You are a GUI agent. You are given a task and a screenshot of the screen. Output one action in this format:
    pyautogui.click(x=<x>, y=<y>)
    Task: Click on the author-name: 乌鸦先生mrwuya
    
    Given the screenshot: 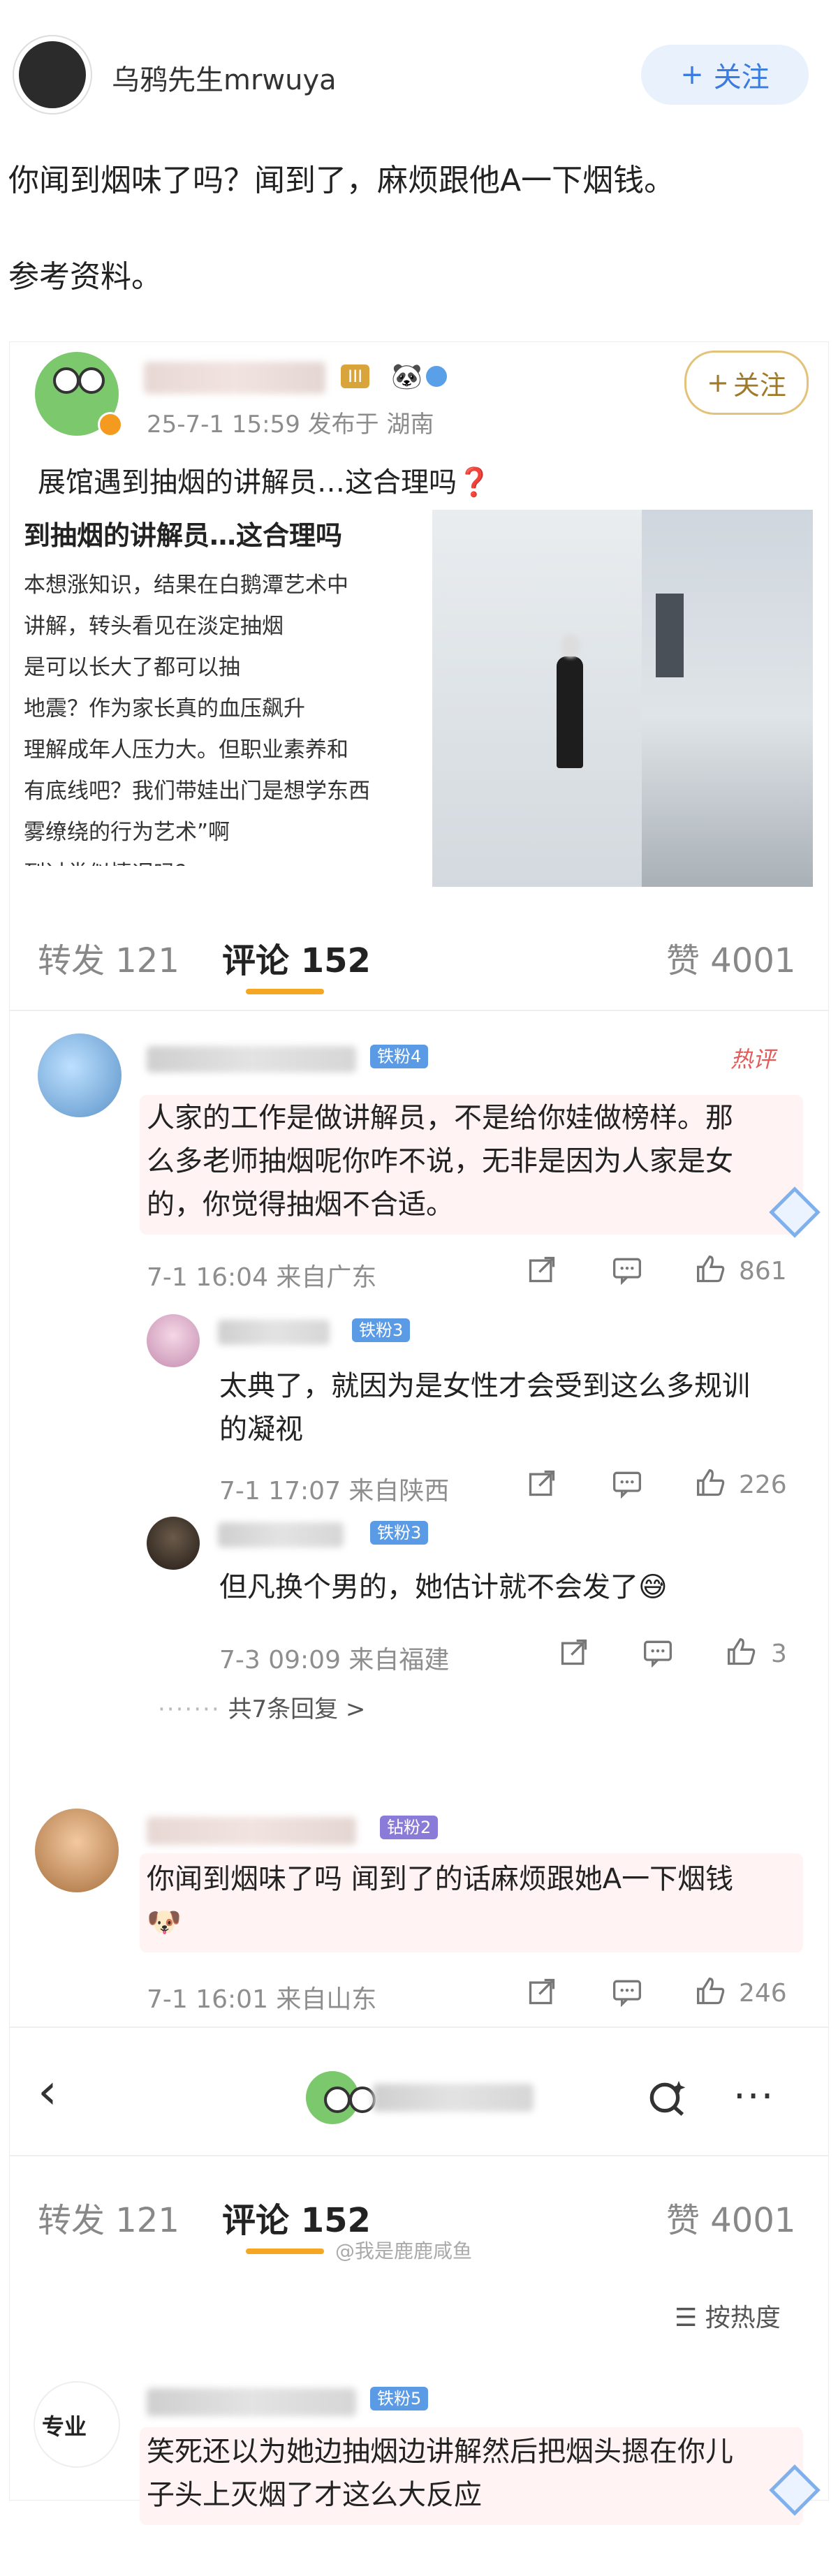 What is the action you would take?
    pyautogui.click(x=224, y=77)
    